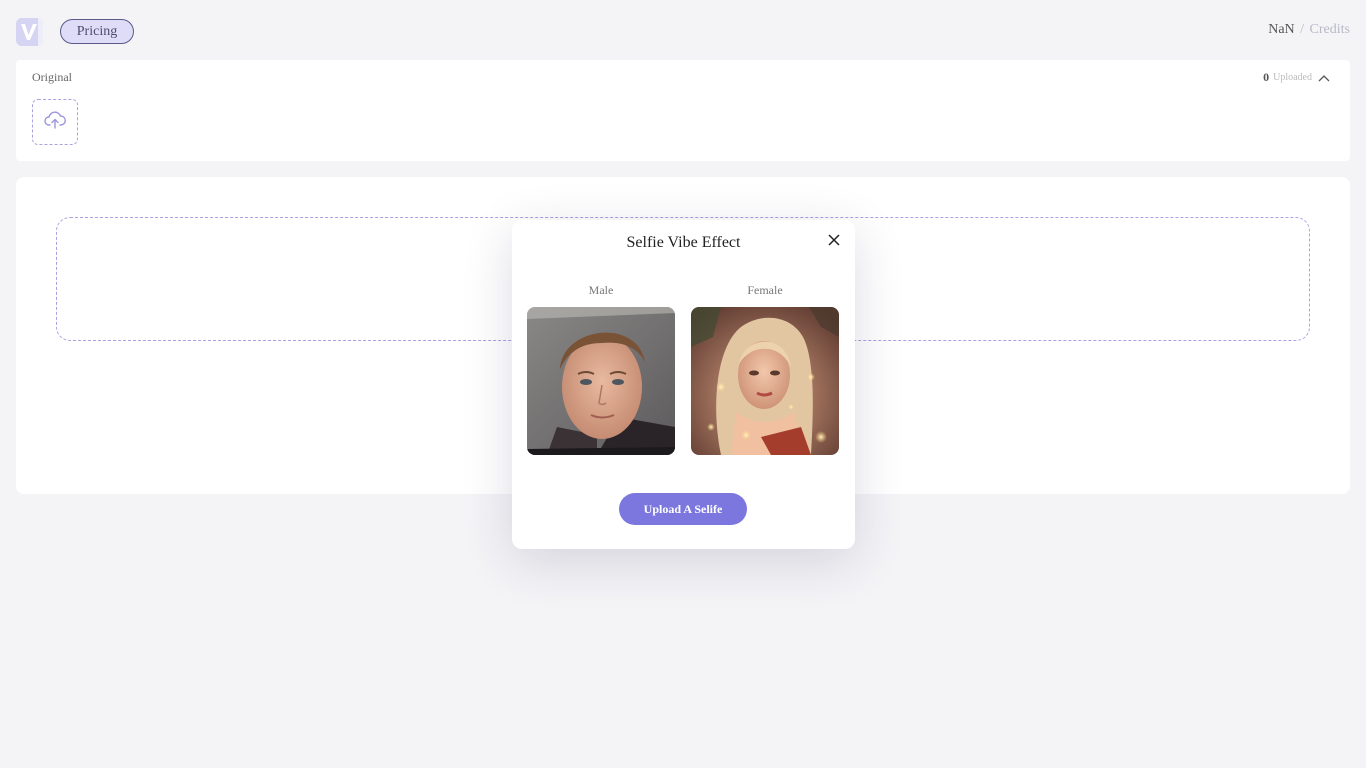 This screenshot has width=1366, height=768. I want to click on credits-value: NaN, so click(1281, 29).